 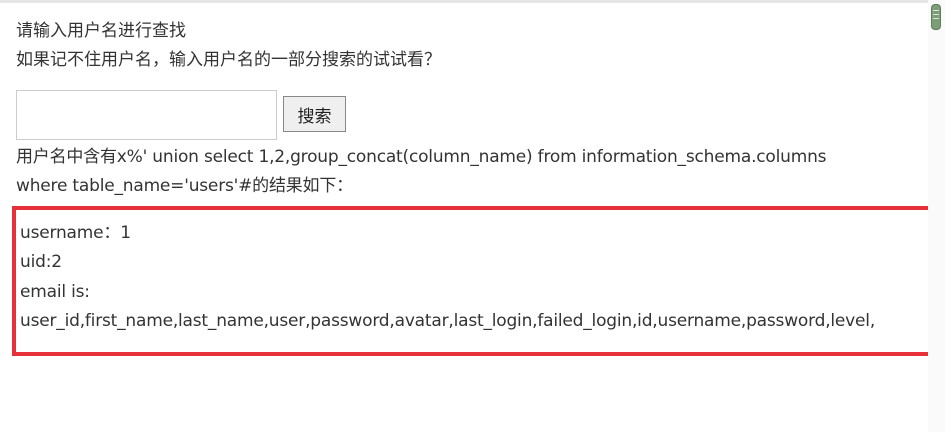 I want to click on result-username: username：1, so click(x=75, y=233).